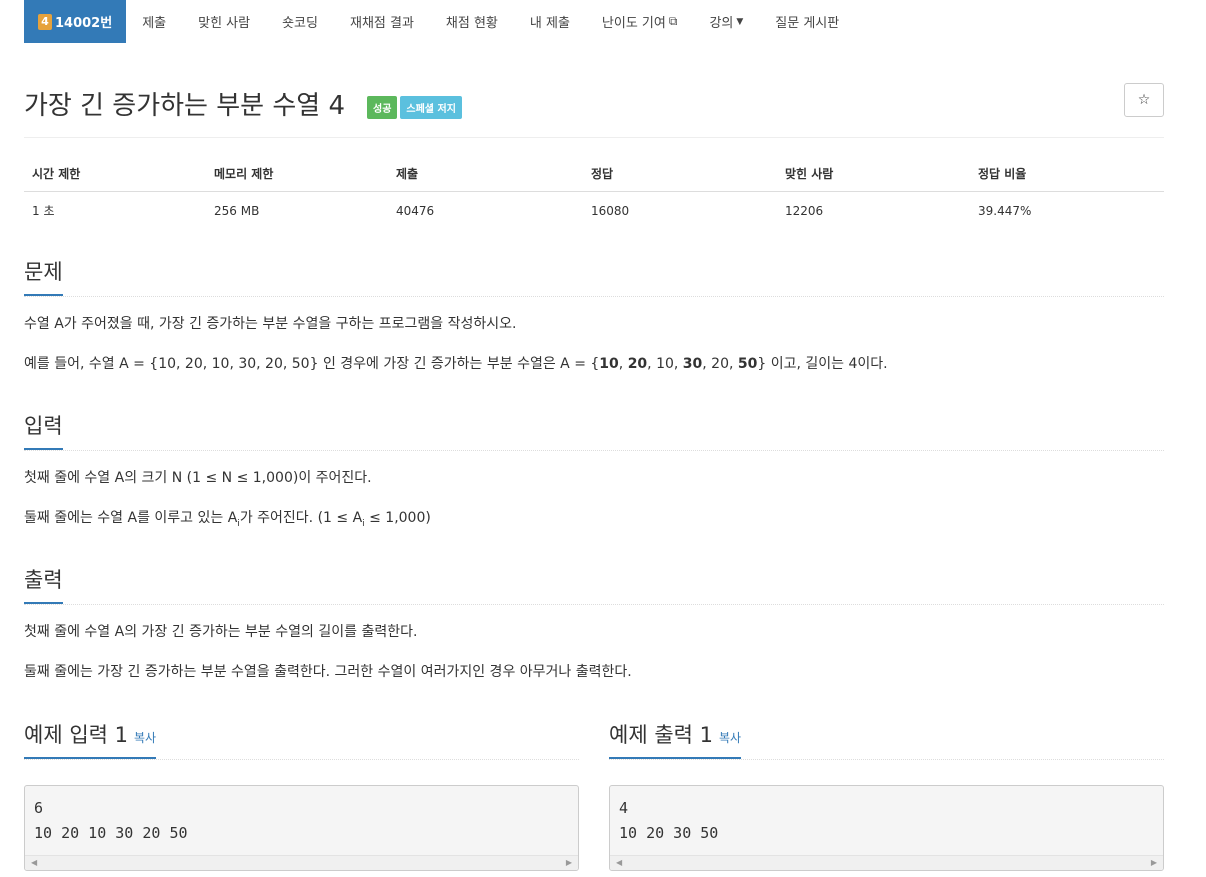 This screenshot has height=877, width=1206. I want to click on nav-my-submissions: 내 제출, so click(550, 21).